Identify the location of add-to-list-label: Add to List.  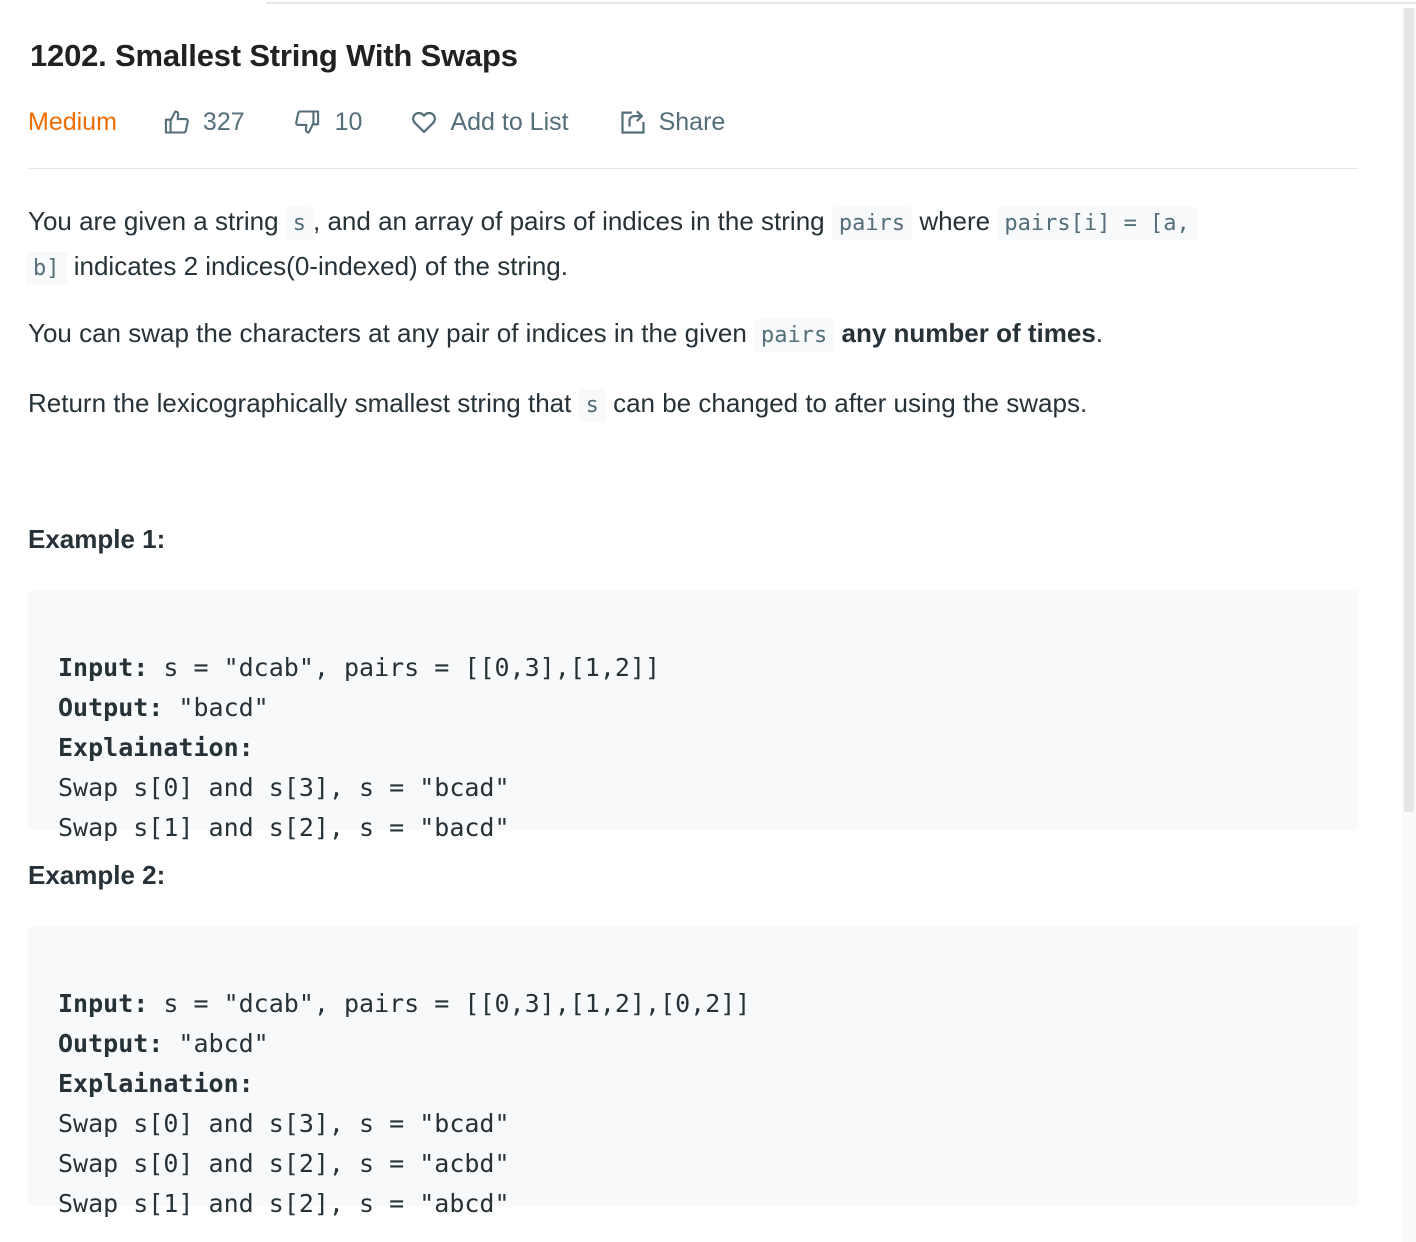
(509, 121).